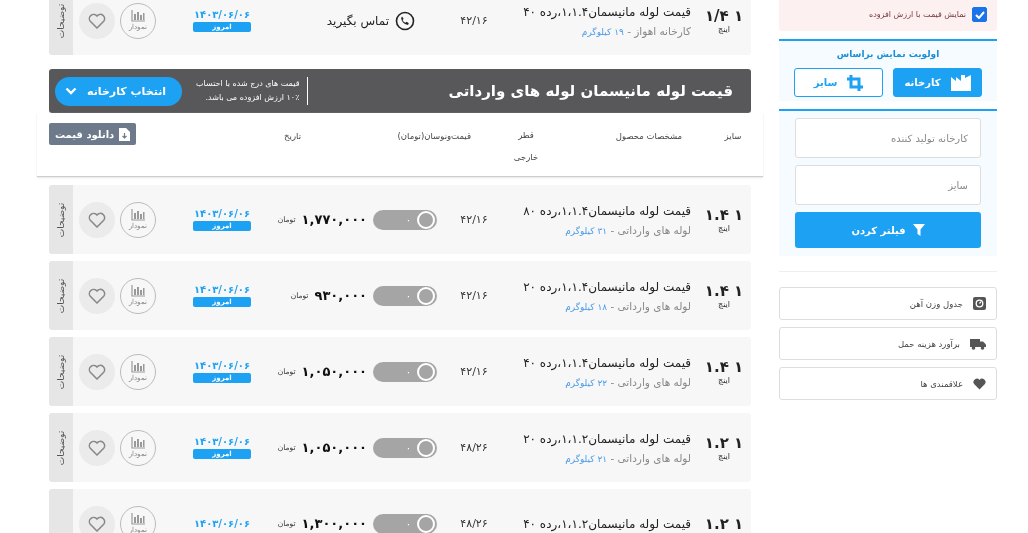 The image size is (1028, 533). I want to click on size-value: ۱ ۱/۴, so click(724, 16).